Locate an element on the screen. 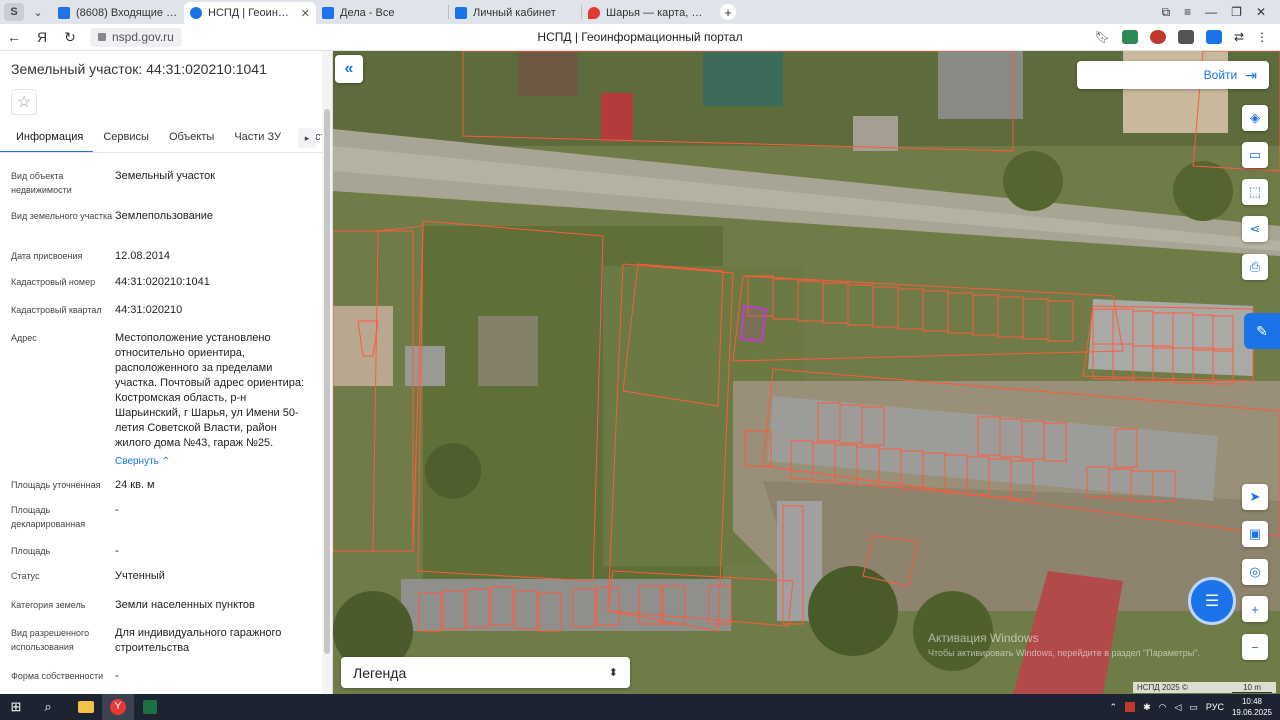  reload-icon: ↻ is located at coordinates (70, 37).